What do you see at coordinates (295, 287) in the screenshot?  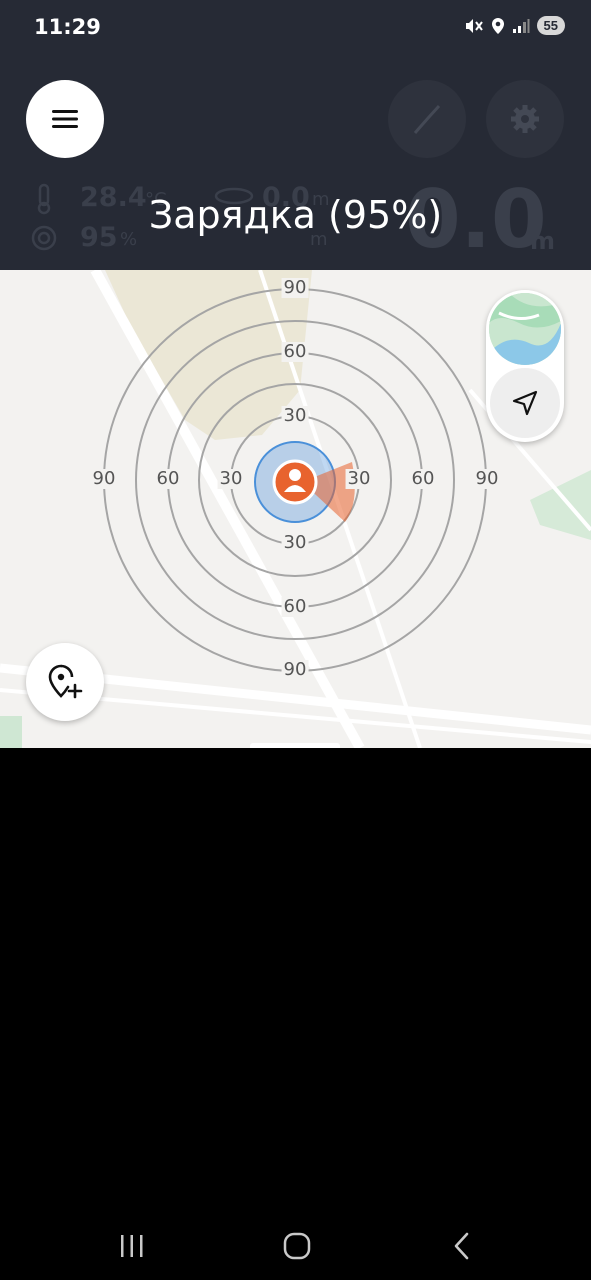 I see `radar-label-top-90: 90` at bounding box center [295, 287].